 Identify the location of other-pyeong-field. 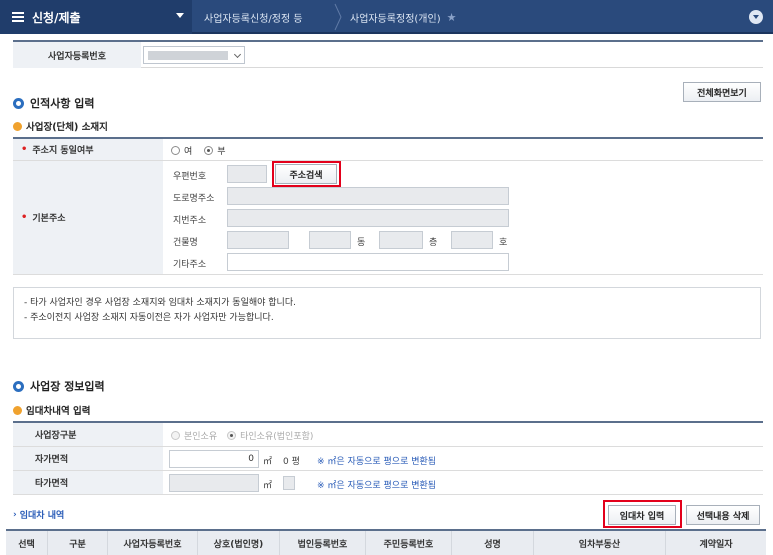
(289, 483).